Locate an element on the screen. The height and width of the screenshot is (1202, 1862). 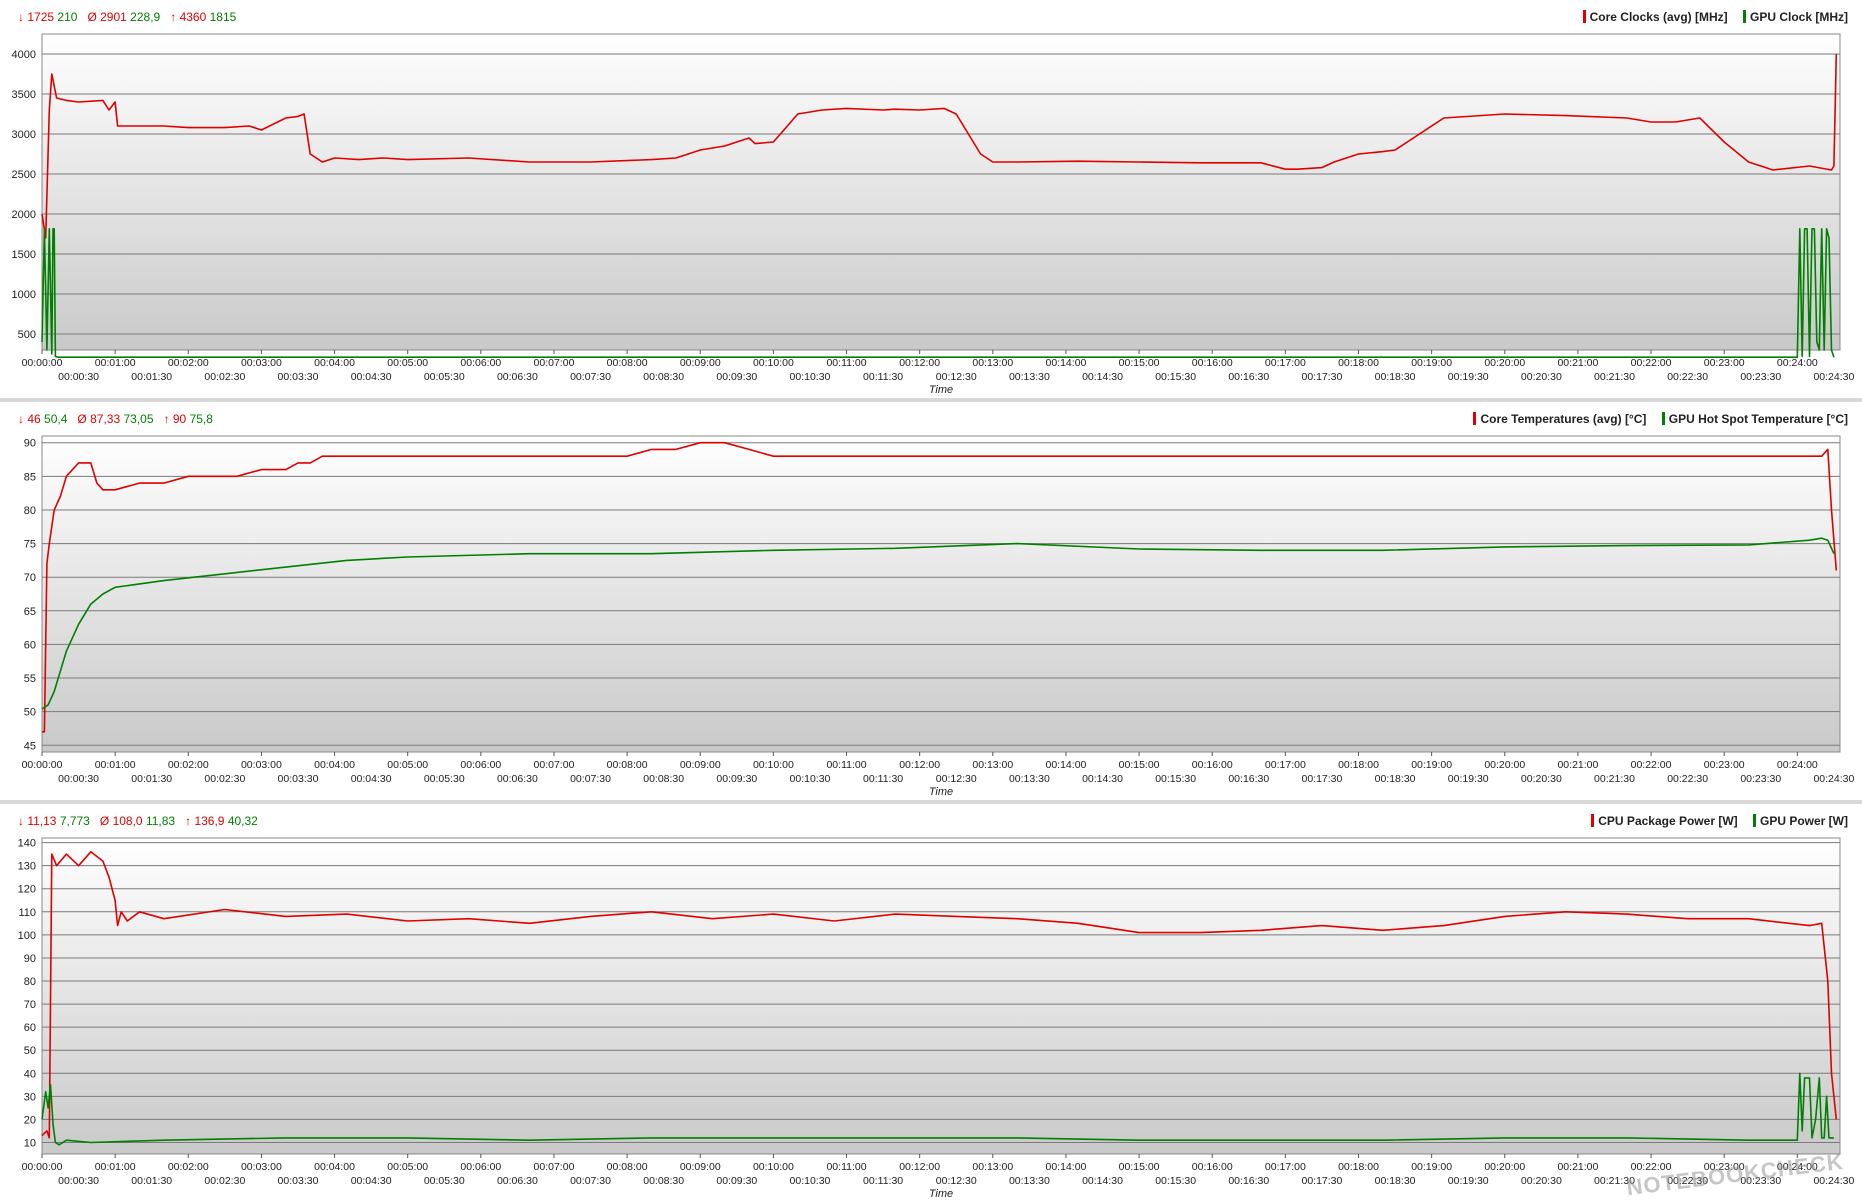
y-tick-label: 120 is located at coordinates (27, 890).